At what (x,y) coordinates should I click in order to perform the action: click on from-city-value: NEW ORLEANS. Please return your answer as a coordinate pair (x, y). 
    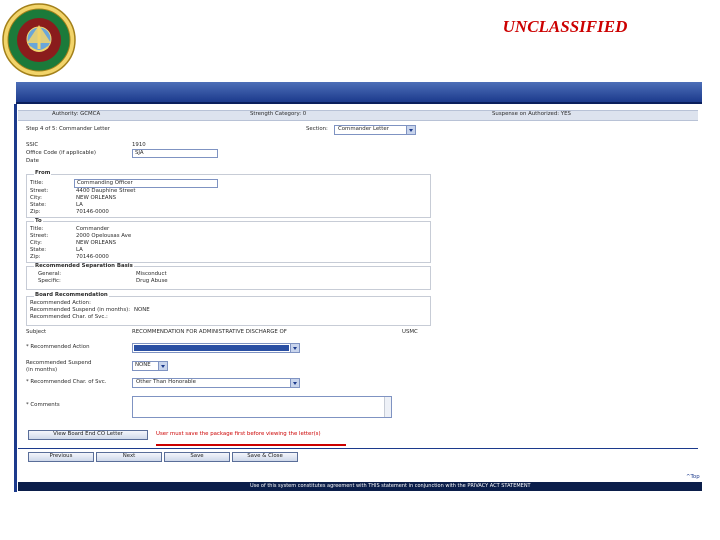
    Looking at the image, I should click on (96, 198).